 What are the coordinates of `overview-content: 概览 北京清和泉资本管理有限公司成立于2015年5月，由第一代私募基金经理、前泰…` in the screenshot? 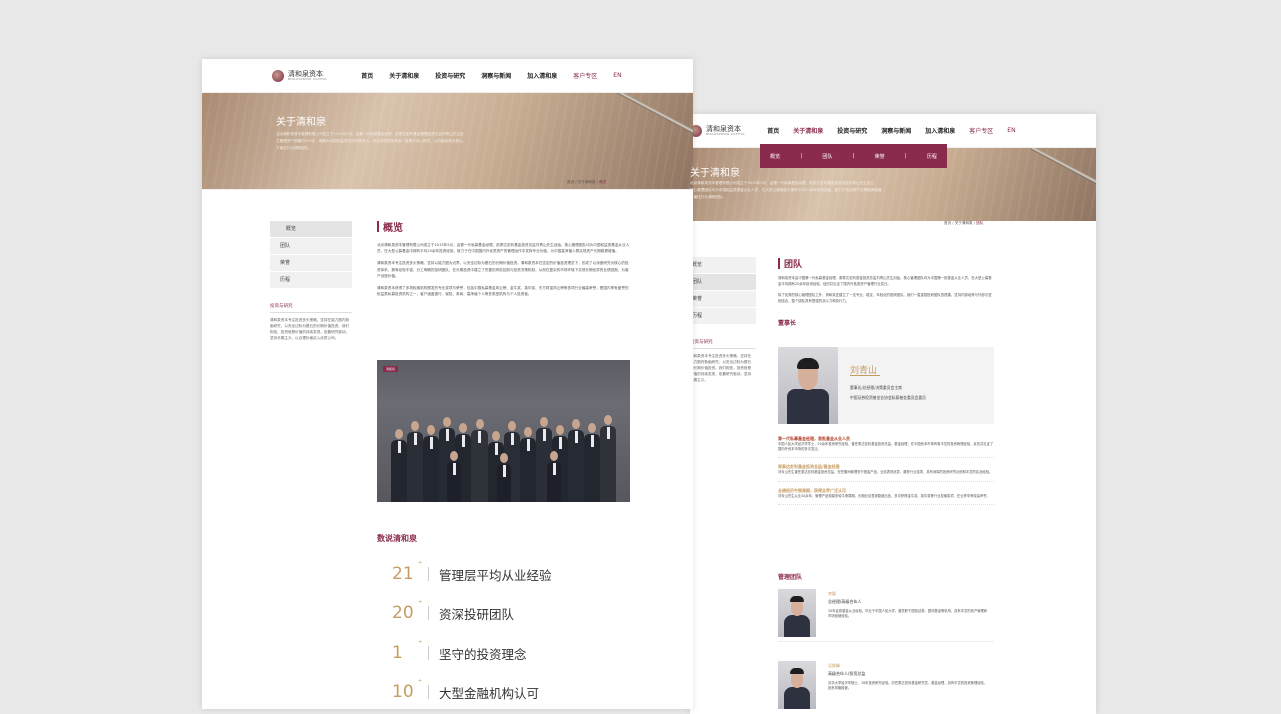 It's located at (503, 261).